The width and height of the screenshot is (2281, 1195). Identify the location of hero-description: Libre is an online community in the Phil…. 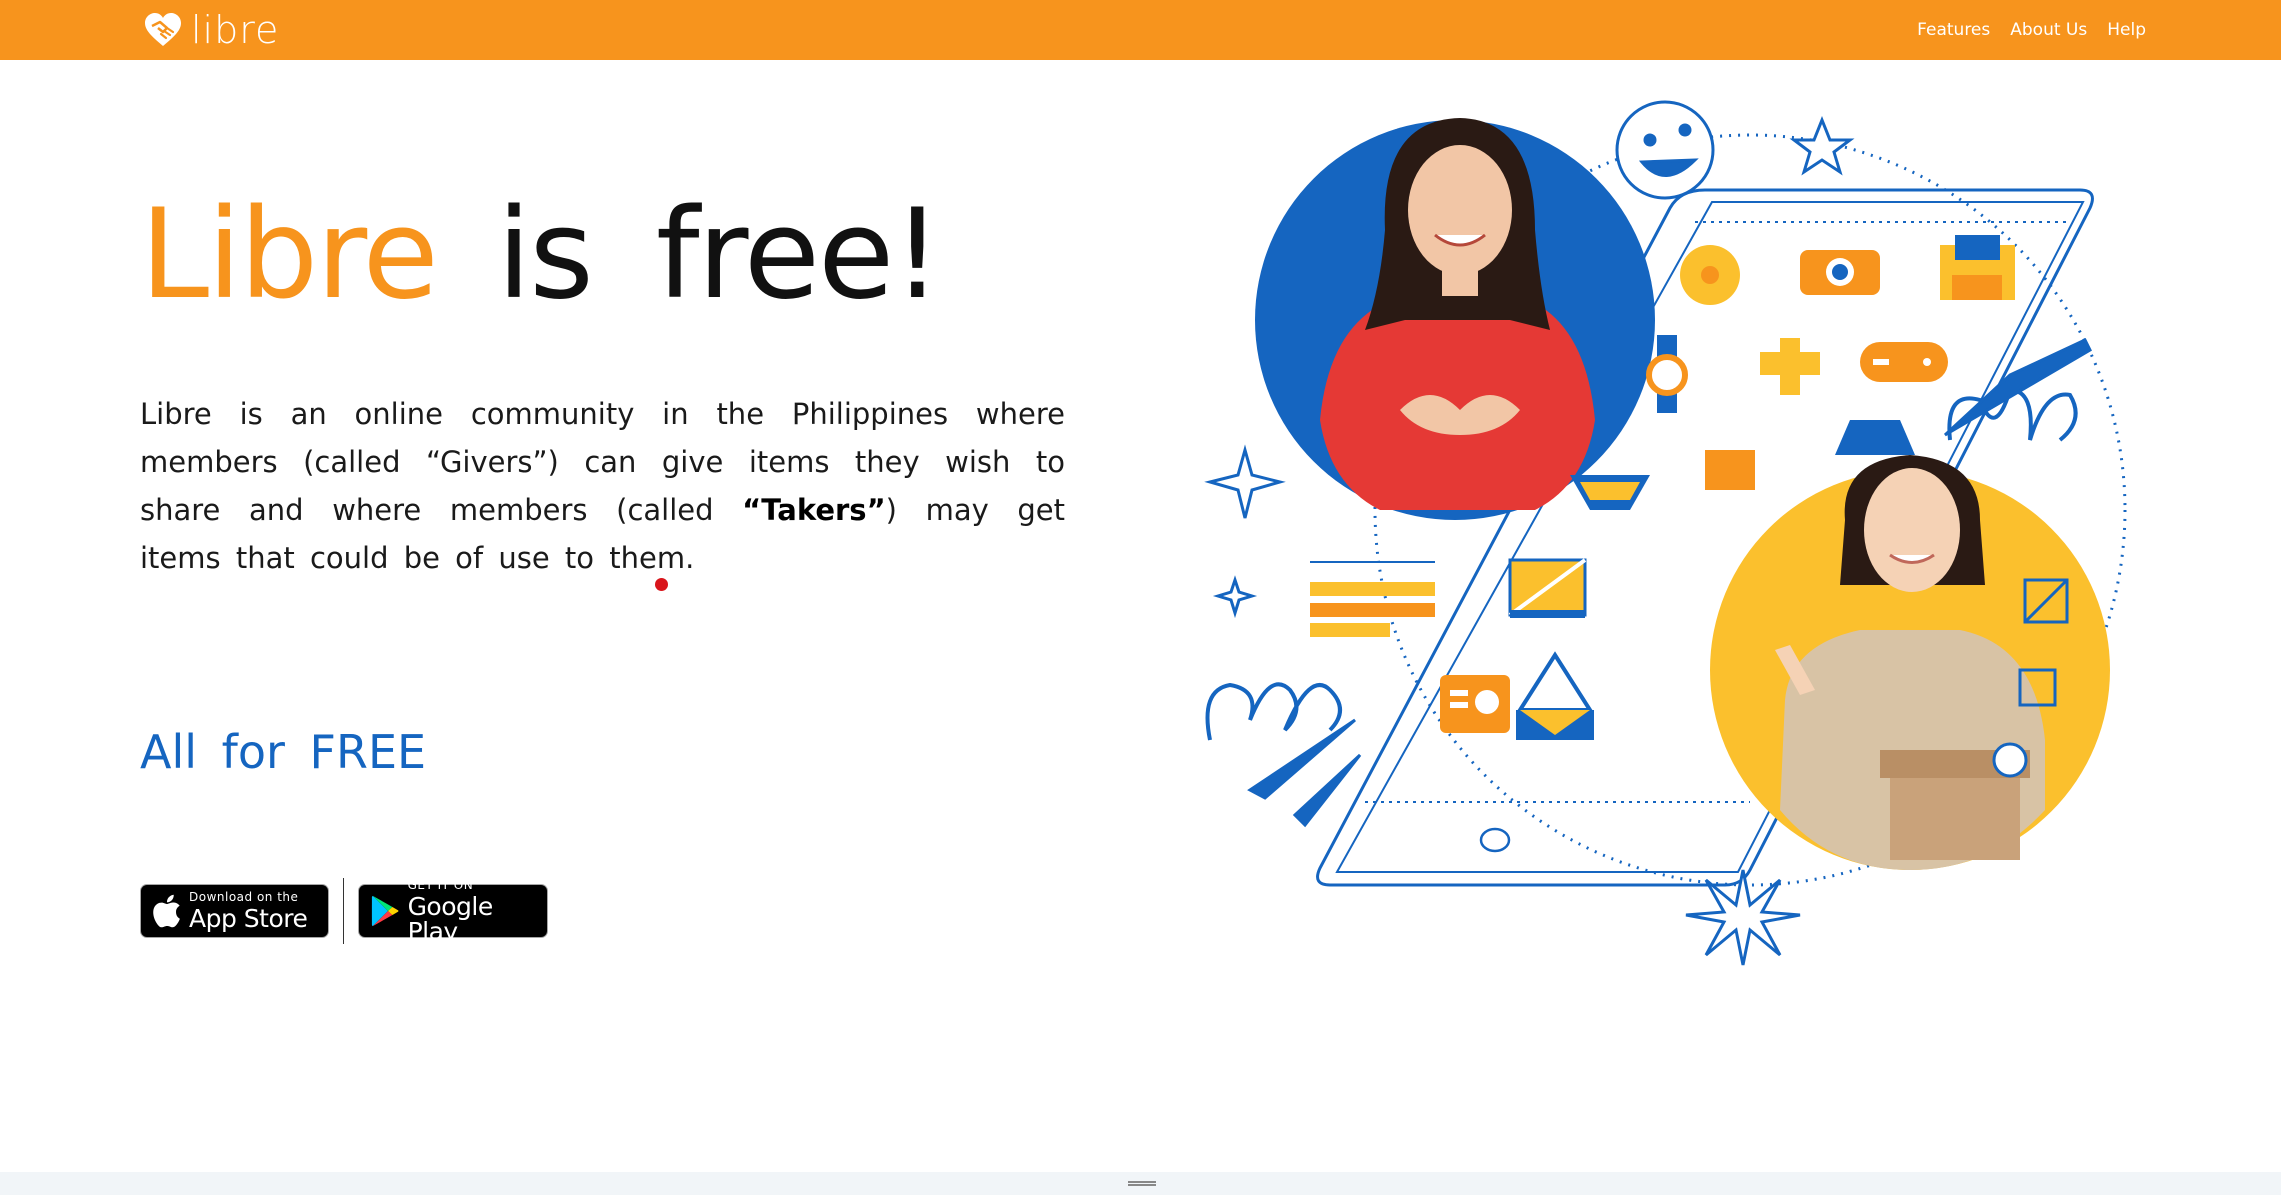
(602, 486).